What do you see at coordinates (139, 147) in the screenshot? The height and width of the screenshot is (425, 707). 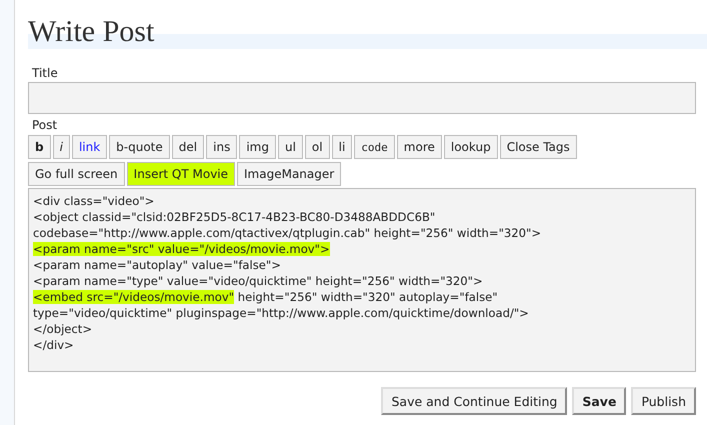 I see `toolbar-button: b-quote` at bounding box center [139, 147].